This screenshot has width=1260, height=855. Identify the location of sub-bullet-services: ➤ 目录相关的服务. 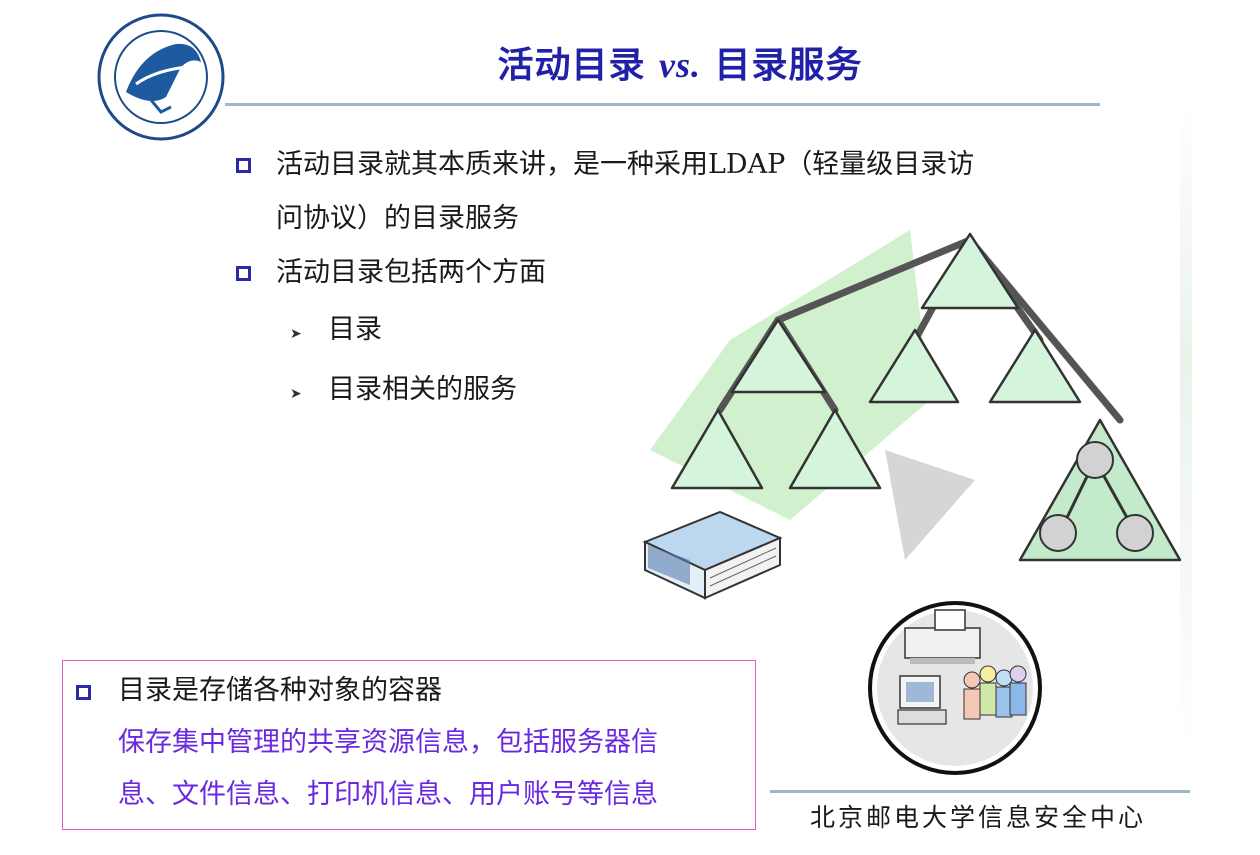
(670, 390).